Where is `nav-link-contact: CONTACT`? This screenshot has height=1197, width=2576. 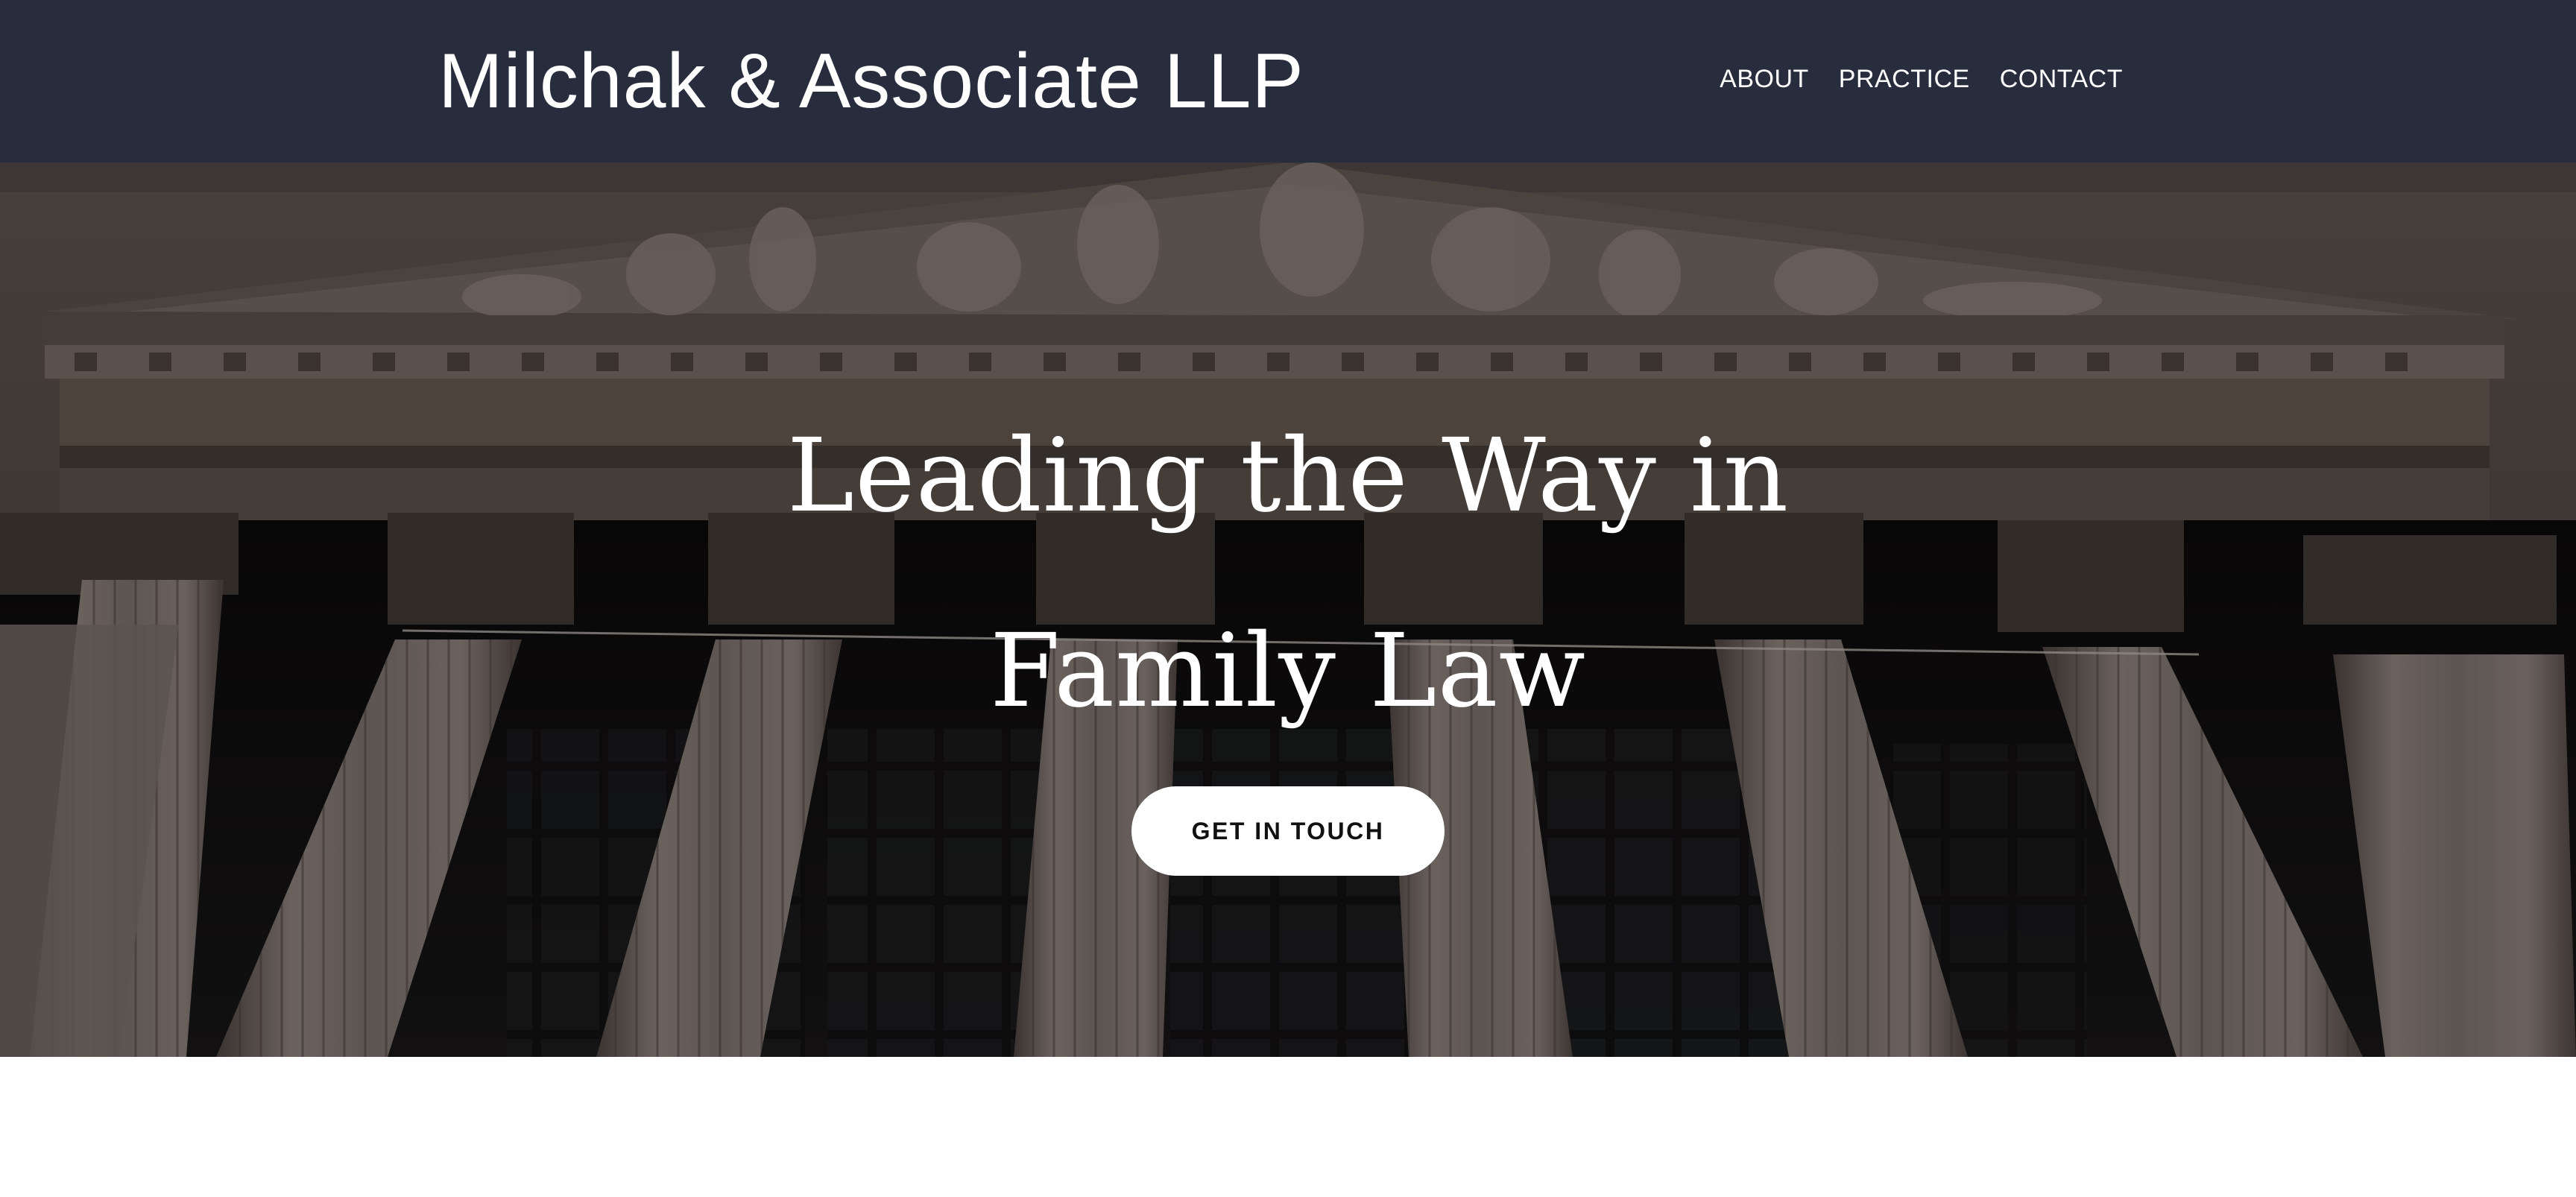
nav-link-contact: CONTACT is located at coordinates (2061, 79).